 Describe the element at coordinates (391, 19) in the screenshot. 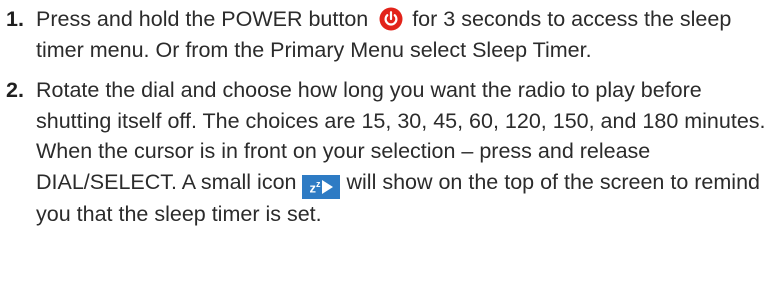

I see `power-icon` at that location.